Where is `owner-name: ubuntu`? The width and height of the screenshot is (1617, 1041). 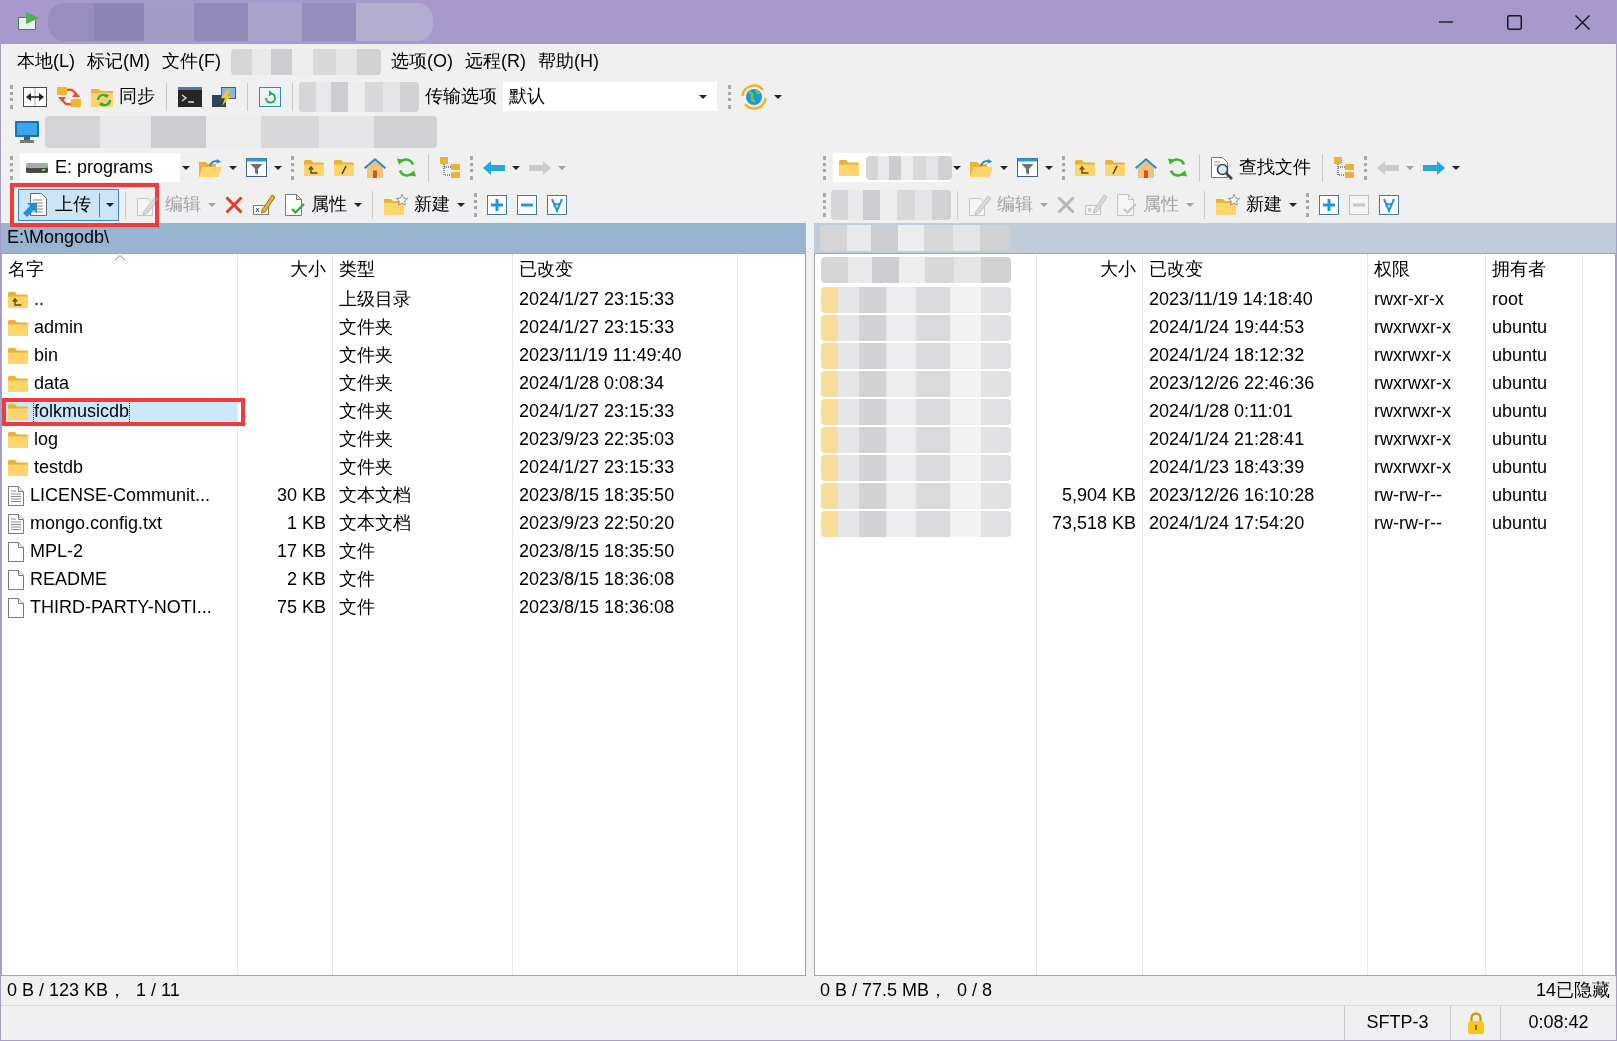
owner-name: ubuntu is located at coordinates (1520, 328).